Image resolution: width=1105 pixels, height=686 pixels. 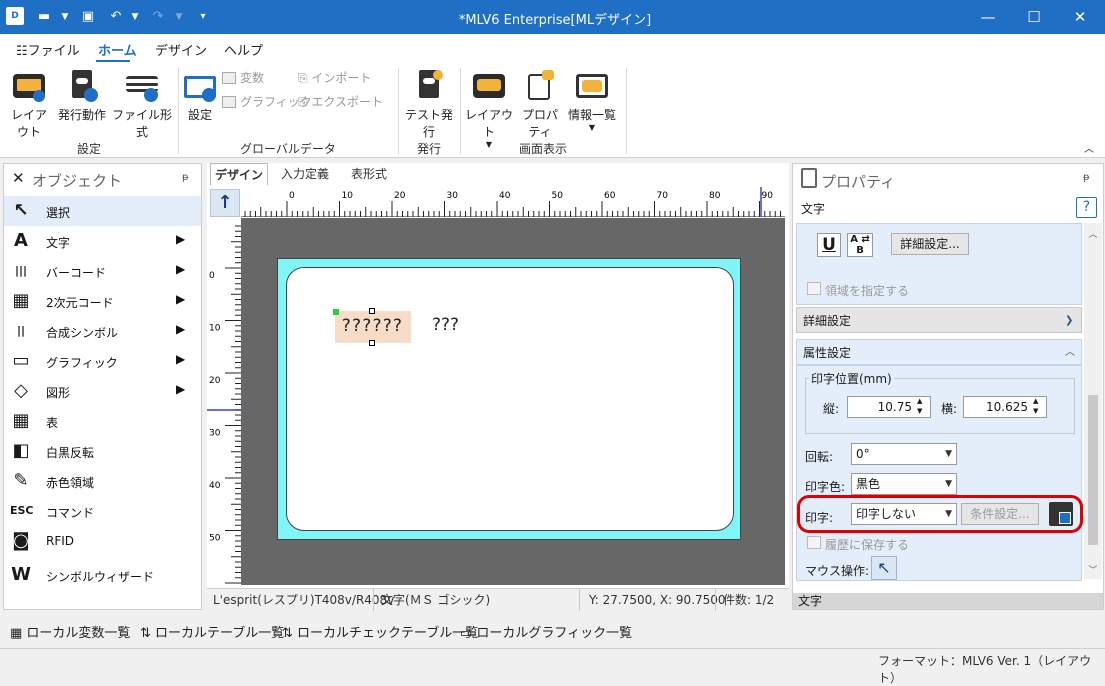 I want to click on object-item: A 文字 ▶, so click(x=102, y=241).